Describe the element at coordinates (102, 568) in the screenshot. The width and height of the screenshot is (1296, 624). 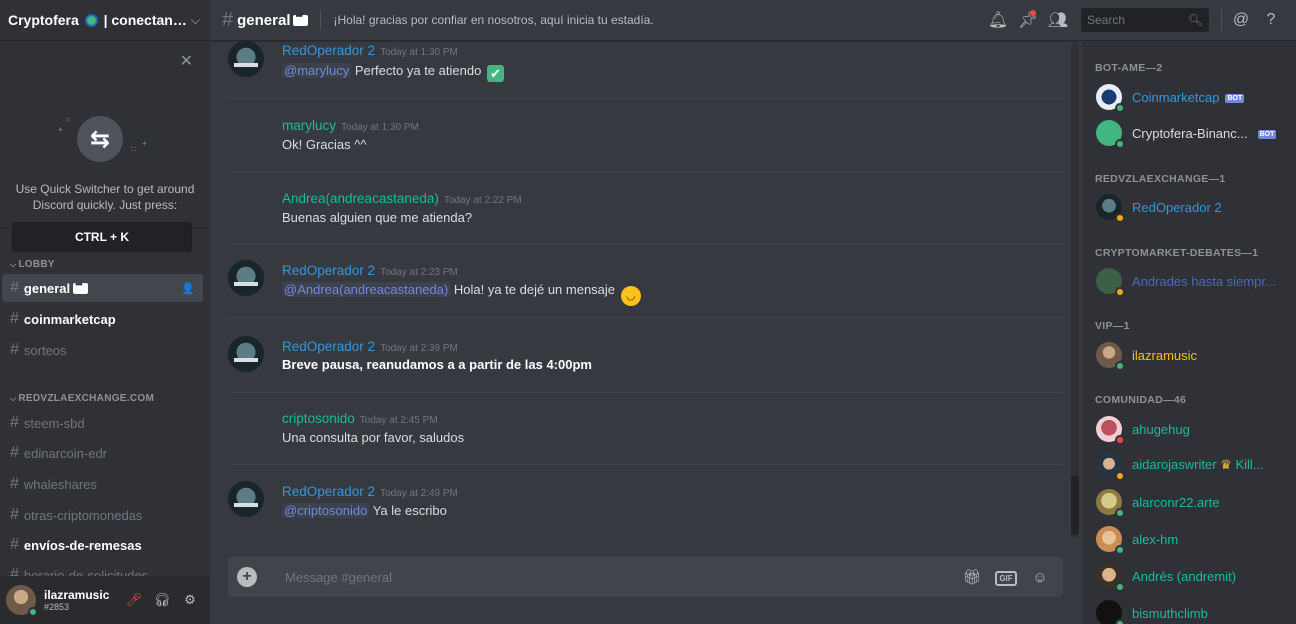
I see `channel-horario-de-solicitudes: # horario-de-solicitudes` at that location.